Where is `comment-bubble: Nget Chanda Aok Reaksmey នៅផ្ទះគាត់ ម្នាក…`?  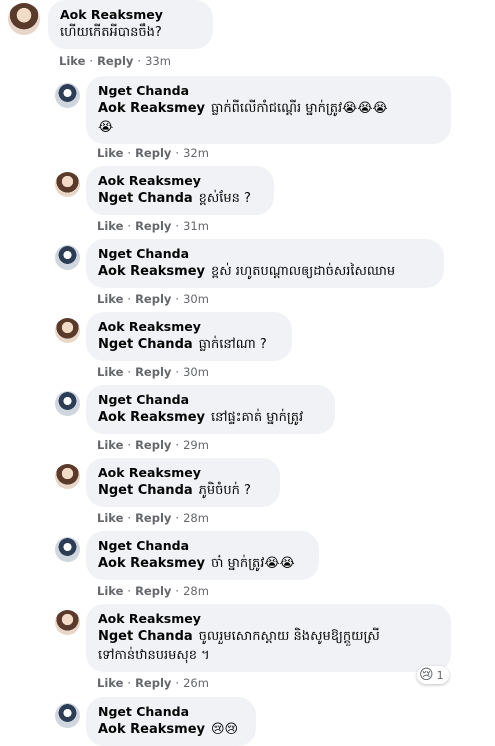
comment-bubble: Nget Chanda Aok Reaksmey នៅផ្ទះគាត់ ម្នាក… is located at coordinates (210, 409).